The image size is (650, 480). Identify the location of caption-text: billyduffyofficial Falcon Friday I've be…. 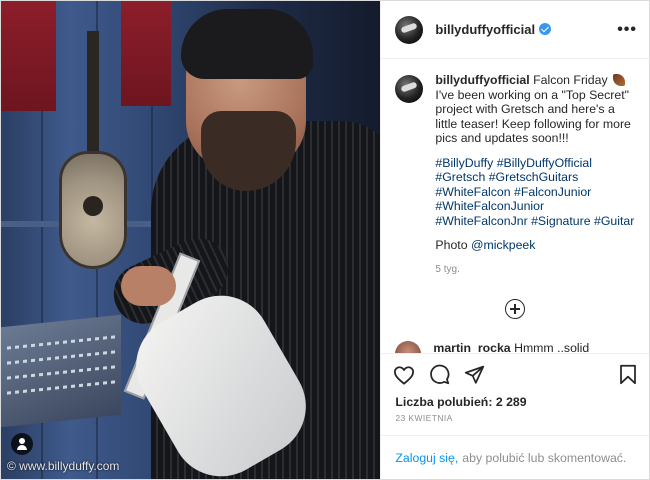
(535, 175).